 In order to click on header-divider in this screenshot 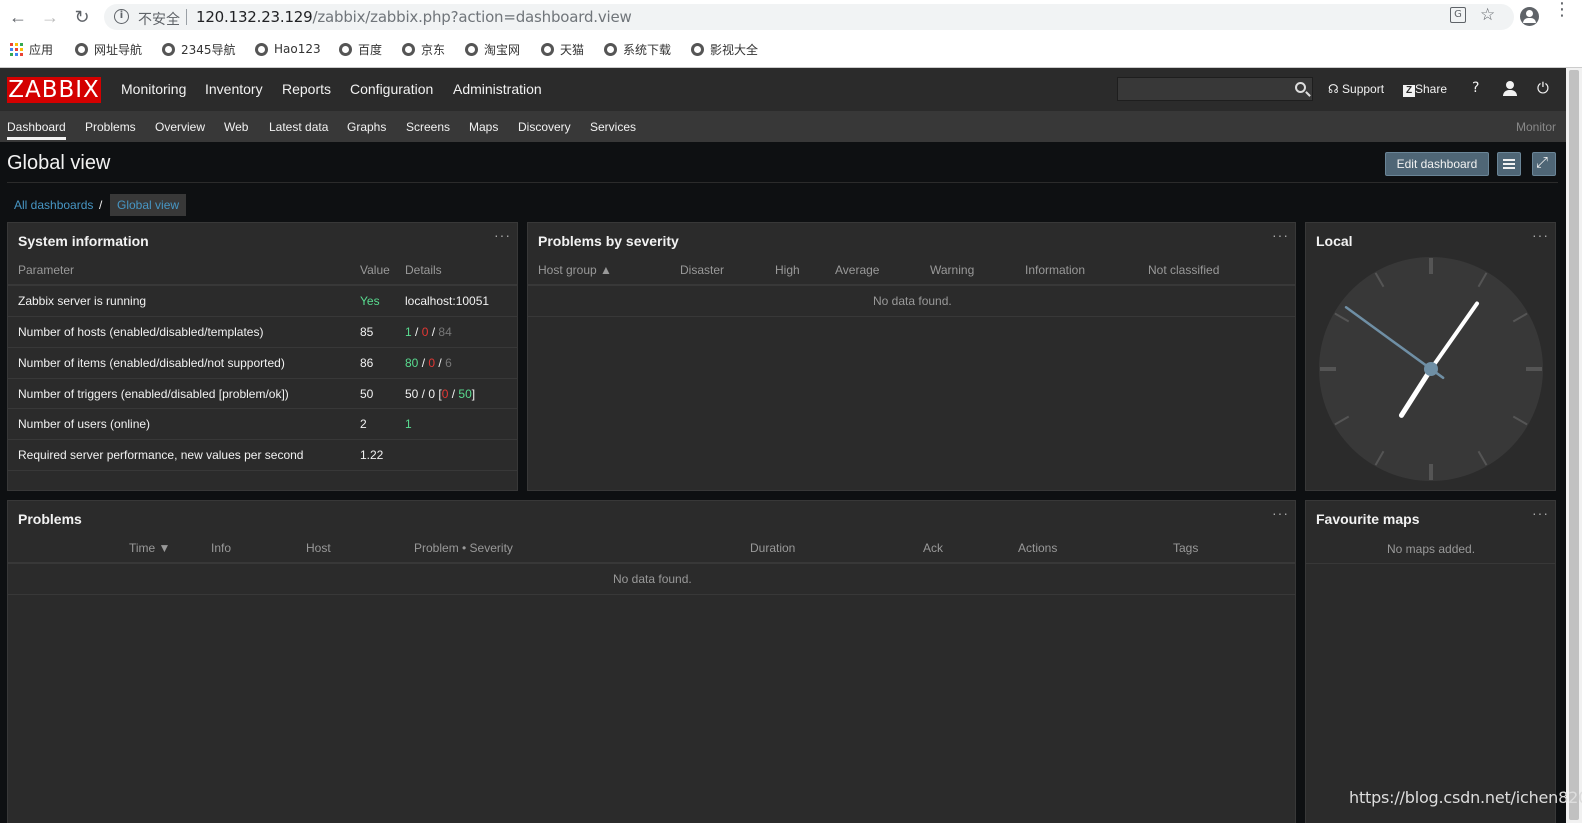, I will do `click(651, 563)`.